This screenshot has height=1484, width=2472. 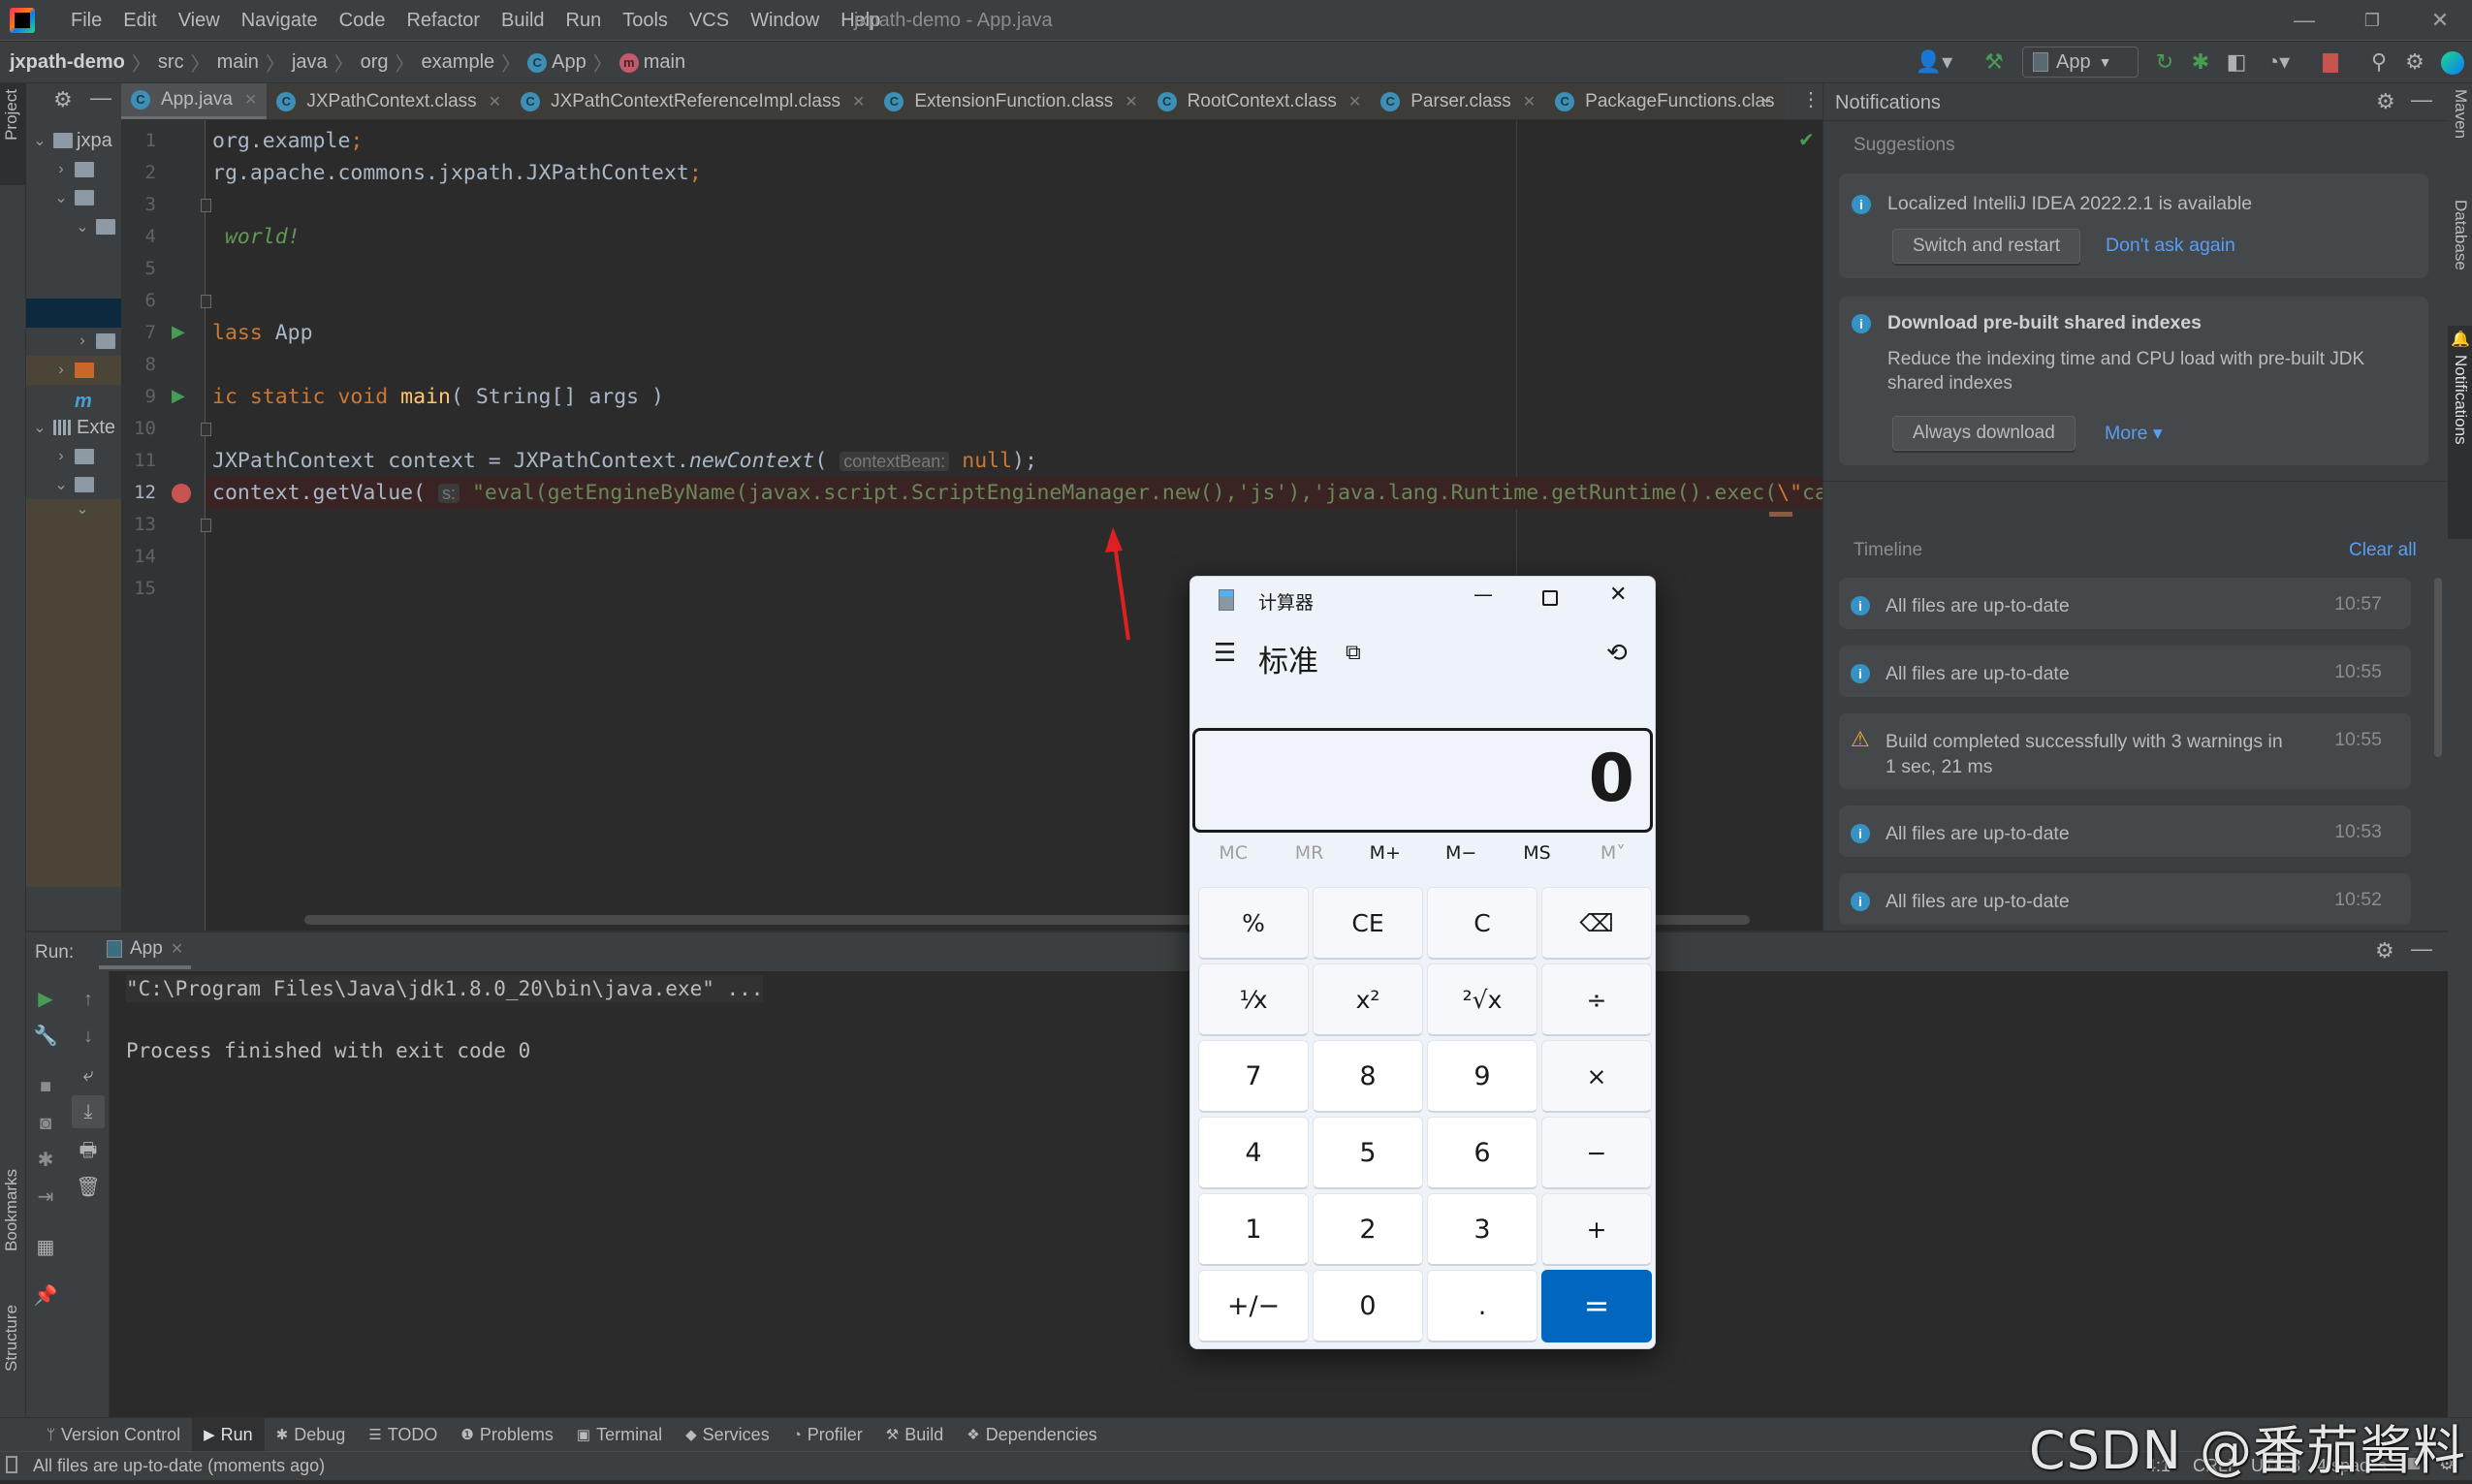 What do you see at coordinates (194, 101) in the screenshot?
I see `tab-app-java: C App.java ✕` at bounding box center [194, 101].